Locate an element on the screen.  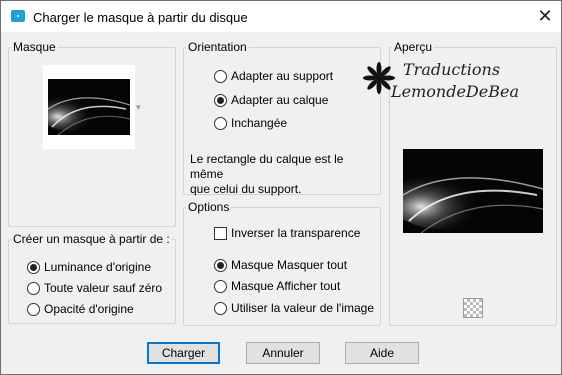
radio-as-is: Inchangée is located at coordinates (250, 123).